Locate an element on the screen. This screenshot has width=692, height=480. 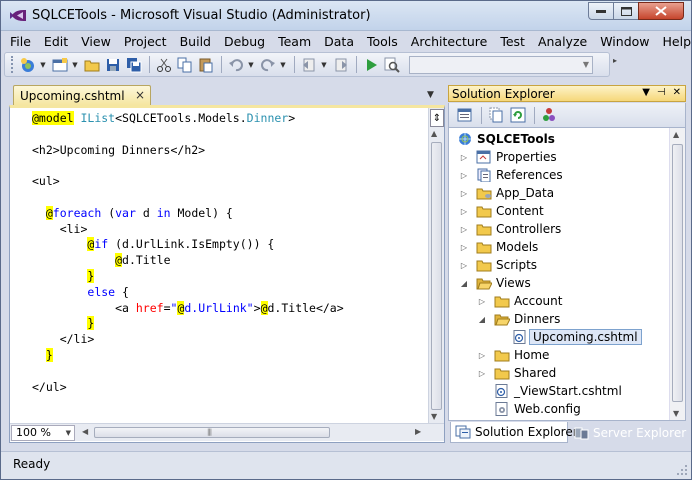
solution-tree-scroll-thumb is located at coordinates (677, 273).